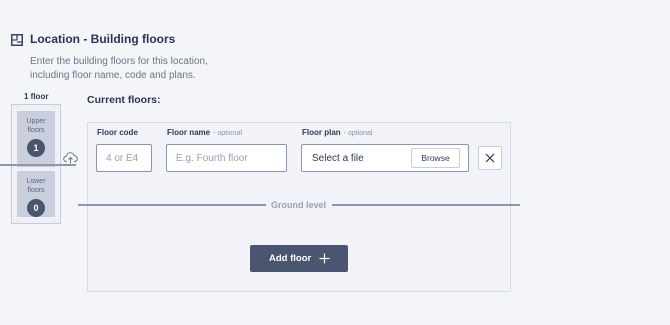  I want to click on floor-plan-label-text: Floor plan, so click(321, 132).